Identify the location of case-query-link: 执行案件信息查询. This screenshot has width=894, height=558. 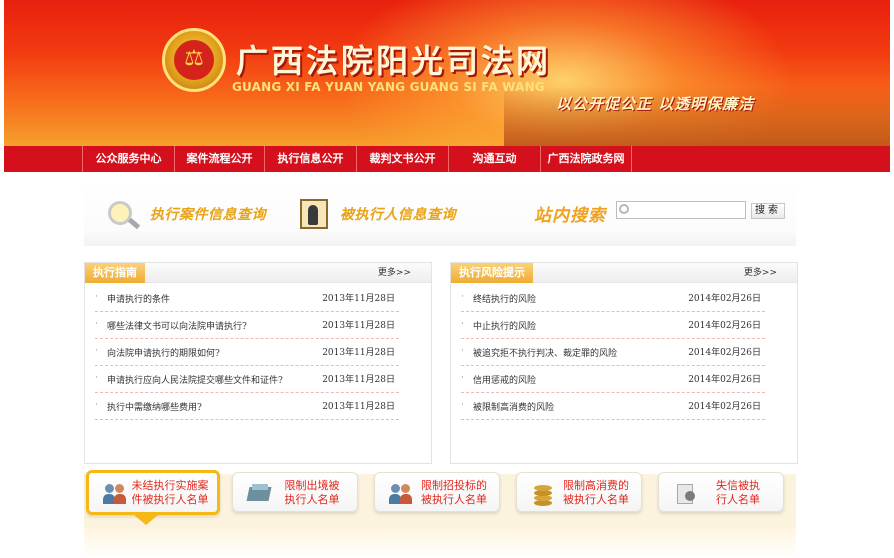
(185, 214).